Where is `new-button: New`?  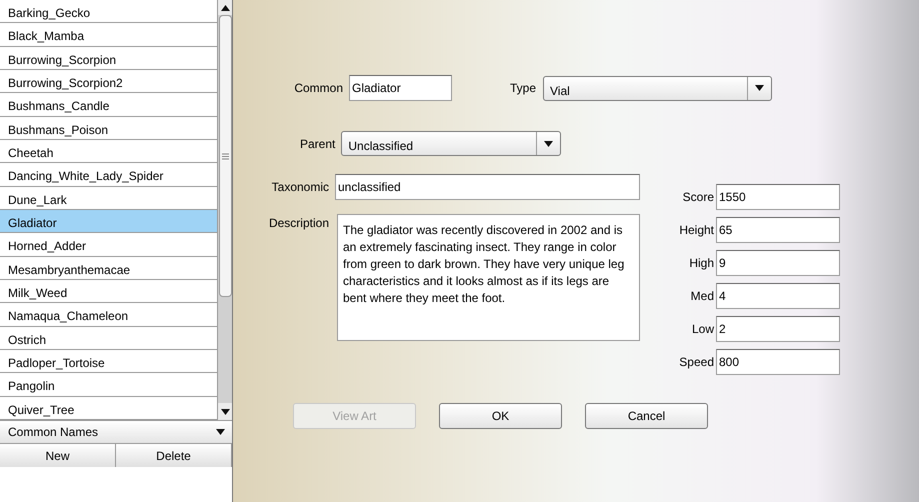 new-button: New is located at coordinates (58, 455).